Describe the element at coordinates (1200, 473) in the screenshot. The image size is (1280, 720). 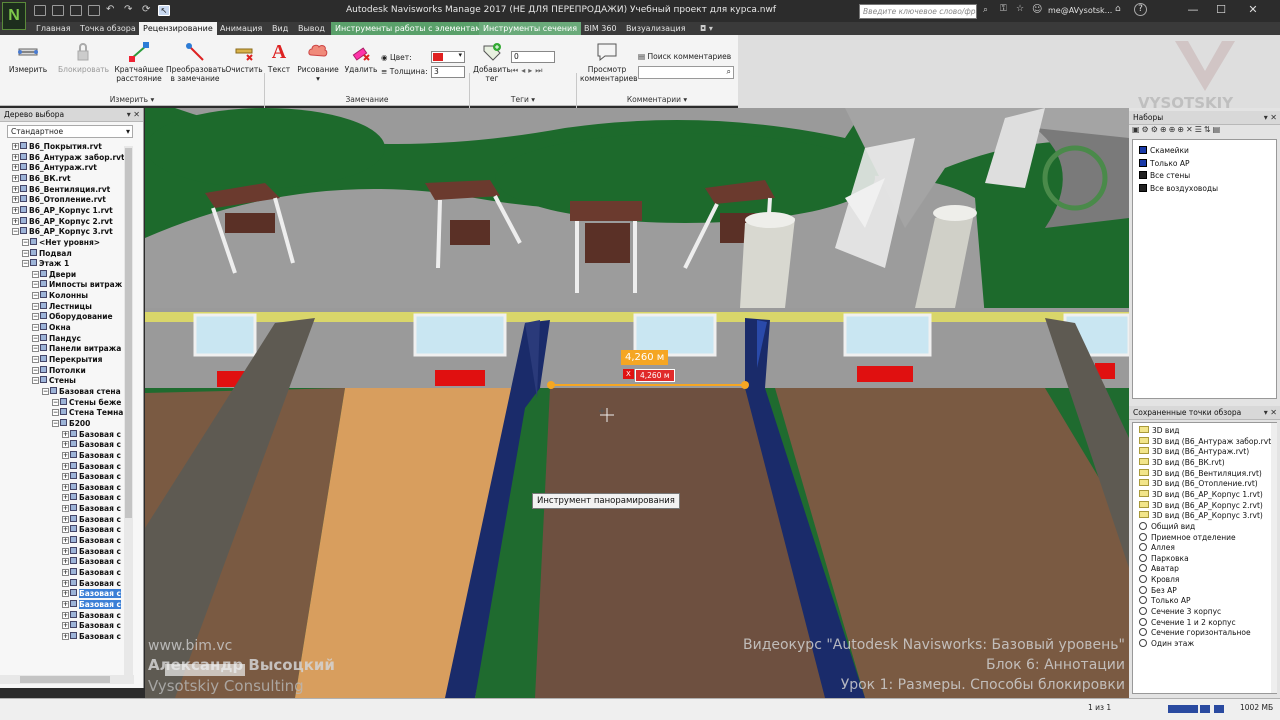
I see `viewpoint-folder: 3D вид (В6_Вентиляция.rvt)` at that location.